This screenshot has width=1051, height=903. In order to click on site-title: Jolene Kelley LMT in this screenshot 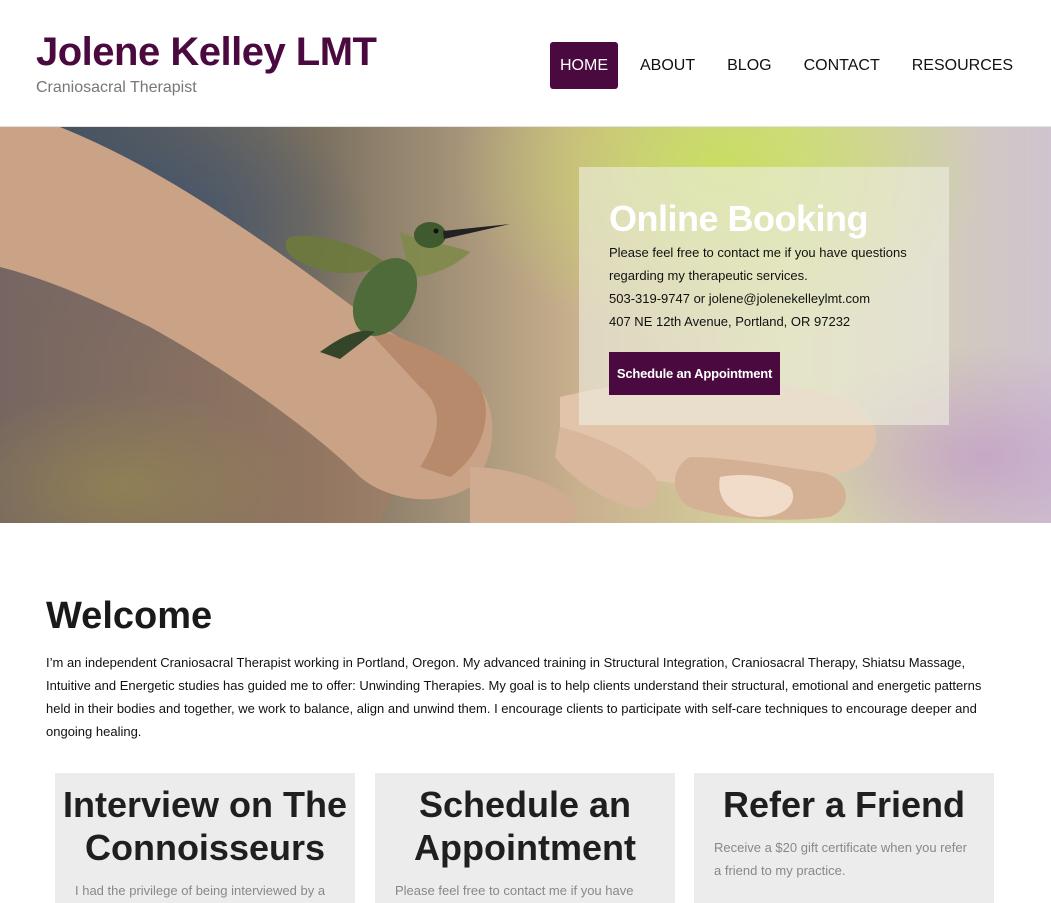, I will do `click(206, 52)`.